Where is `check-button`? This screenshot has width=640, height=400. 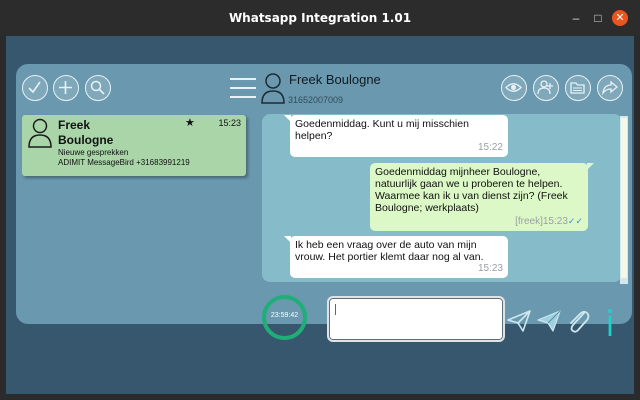 check-button is located at coordinates (35, 88).